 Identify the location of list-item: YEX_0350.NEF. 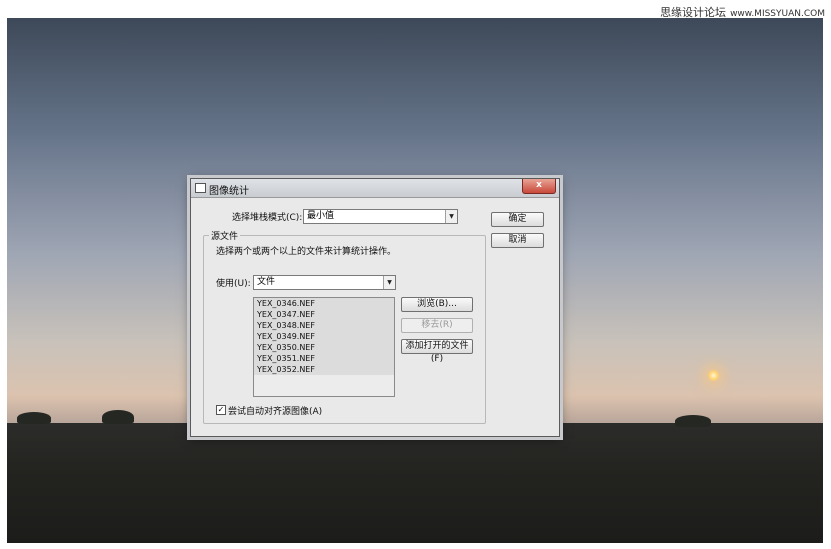
(324, 347).